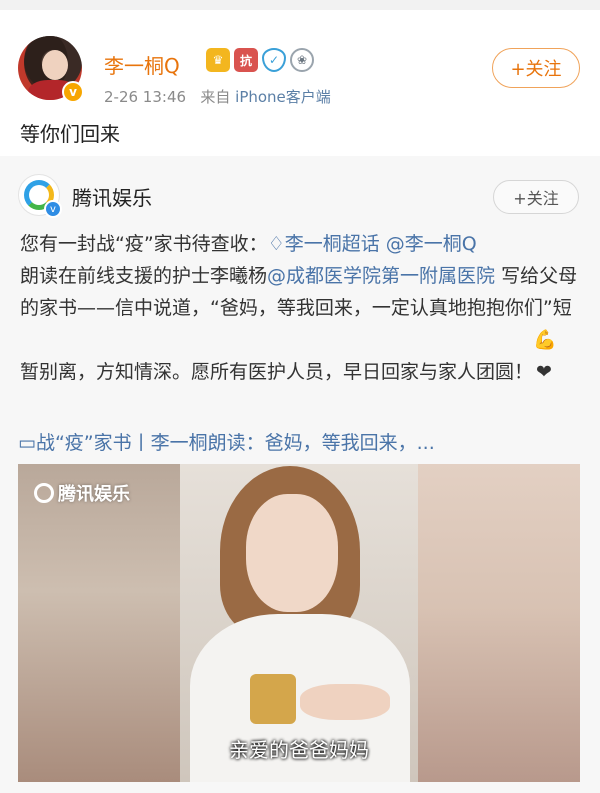 This screenshot has height=793, width=600. Describe the element at coordinates (44, 493) in the screenshot. I see `tencent-watermark-icon` at that location.